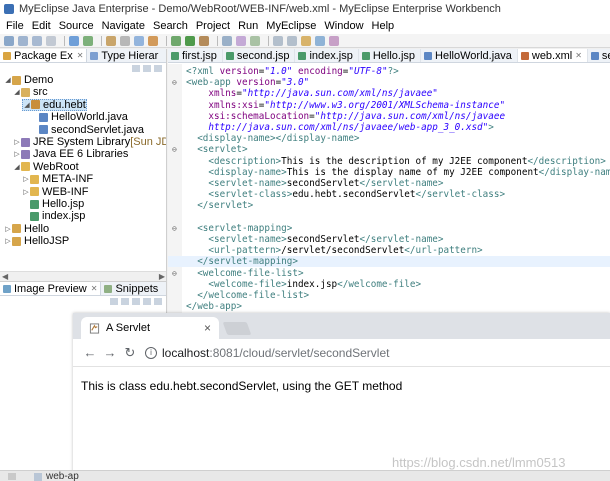 This screenshot has width=610, height=481. What do you see at coordinates (158, 68) in the screenshot?
I see `view-menu-icon` at bounding box center [158, 68].